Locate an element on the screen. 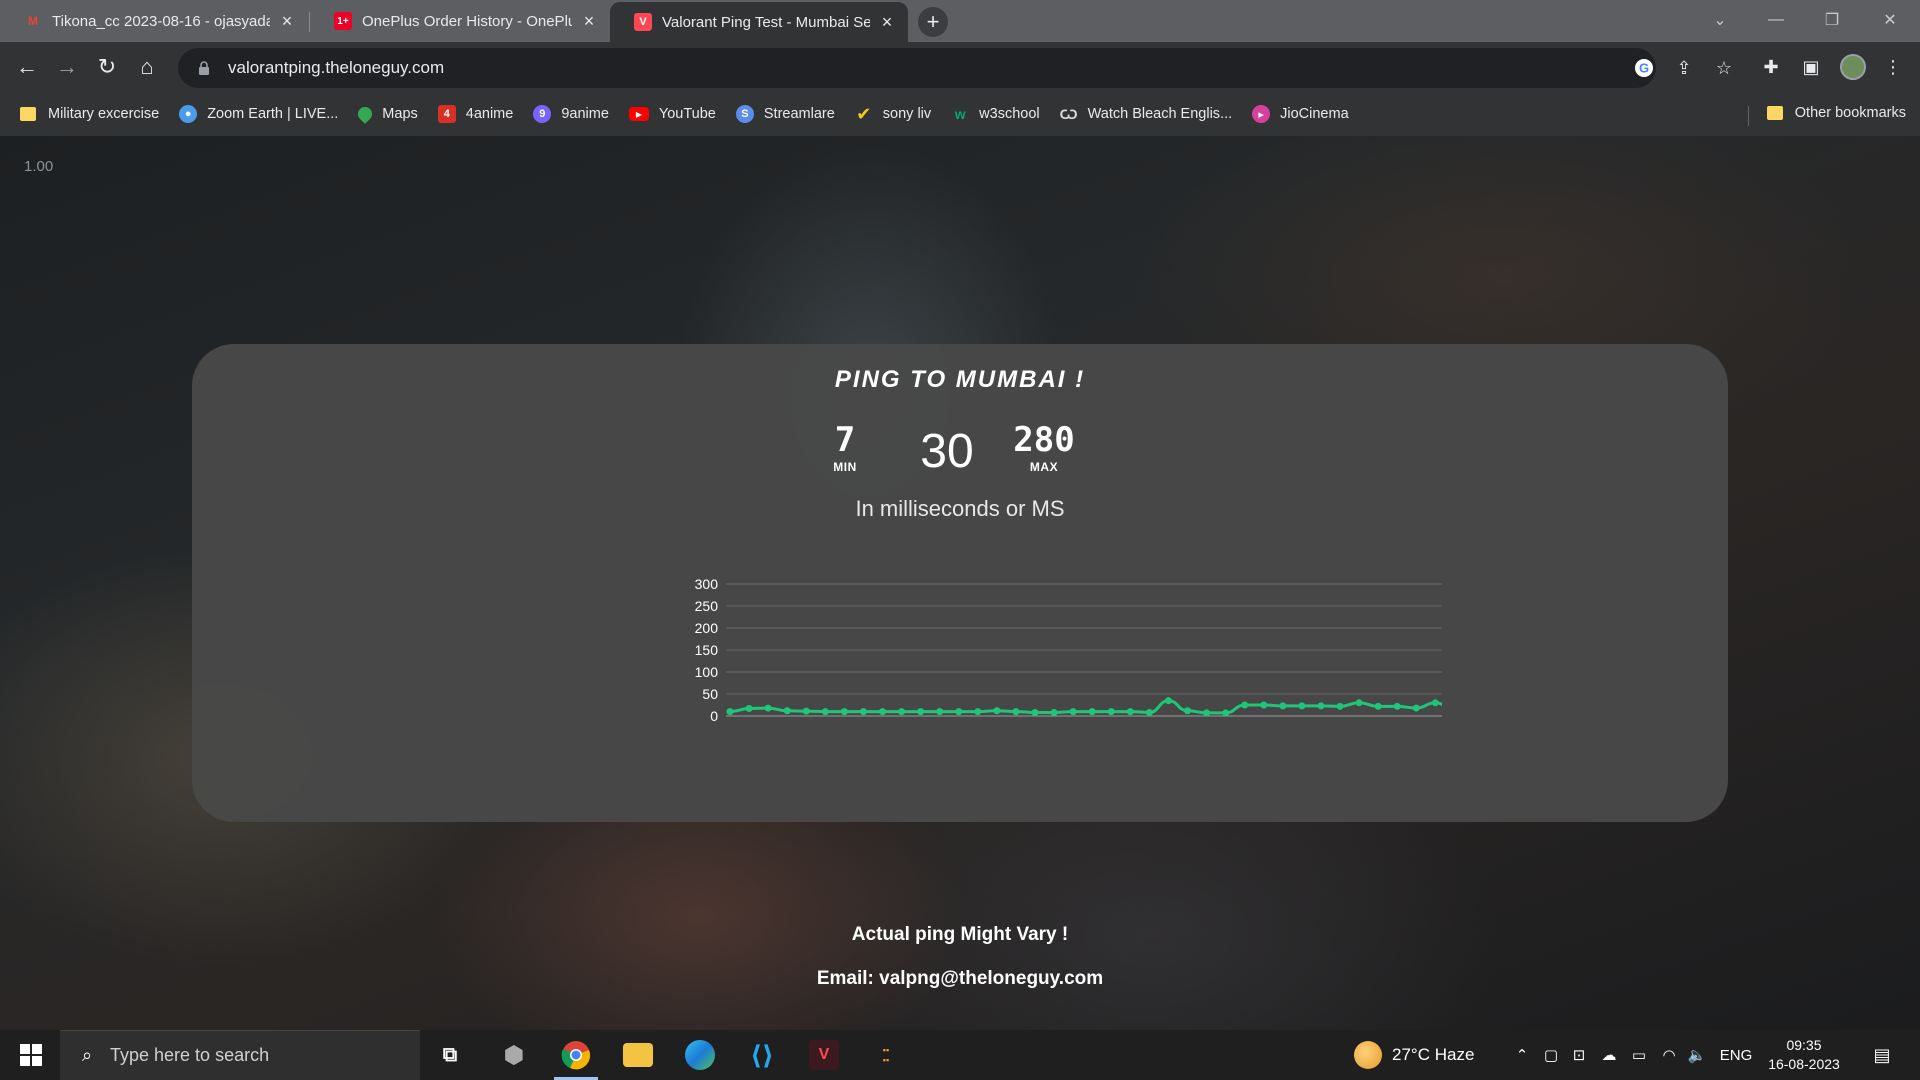  meet-now-icon: ▢ is located at coordinates (1551, 1055).